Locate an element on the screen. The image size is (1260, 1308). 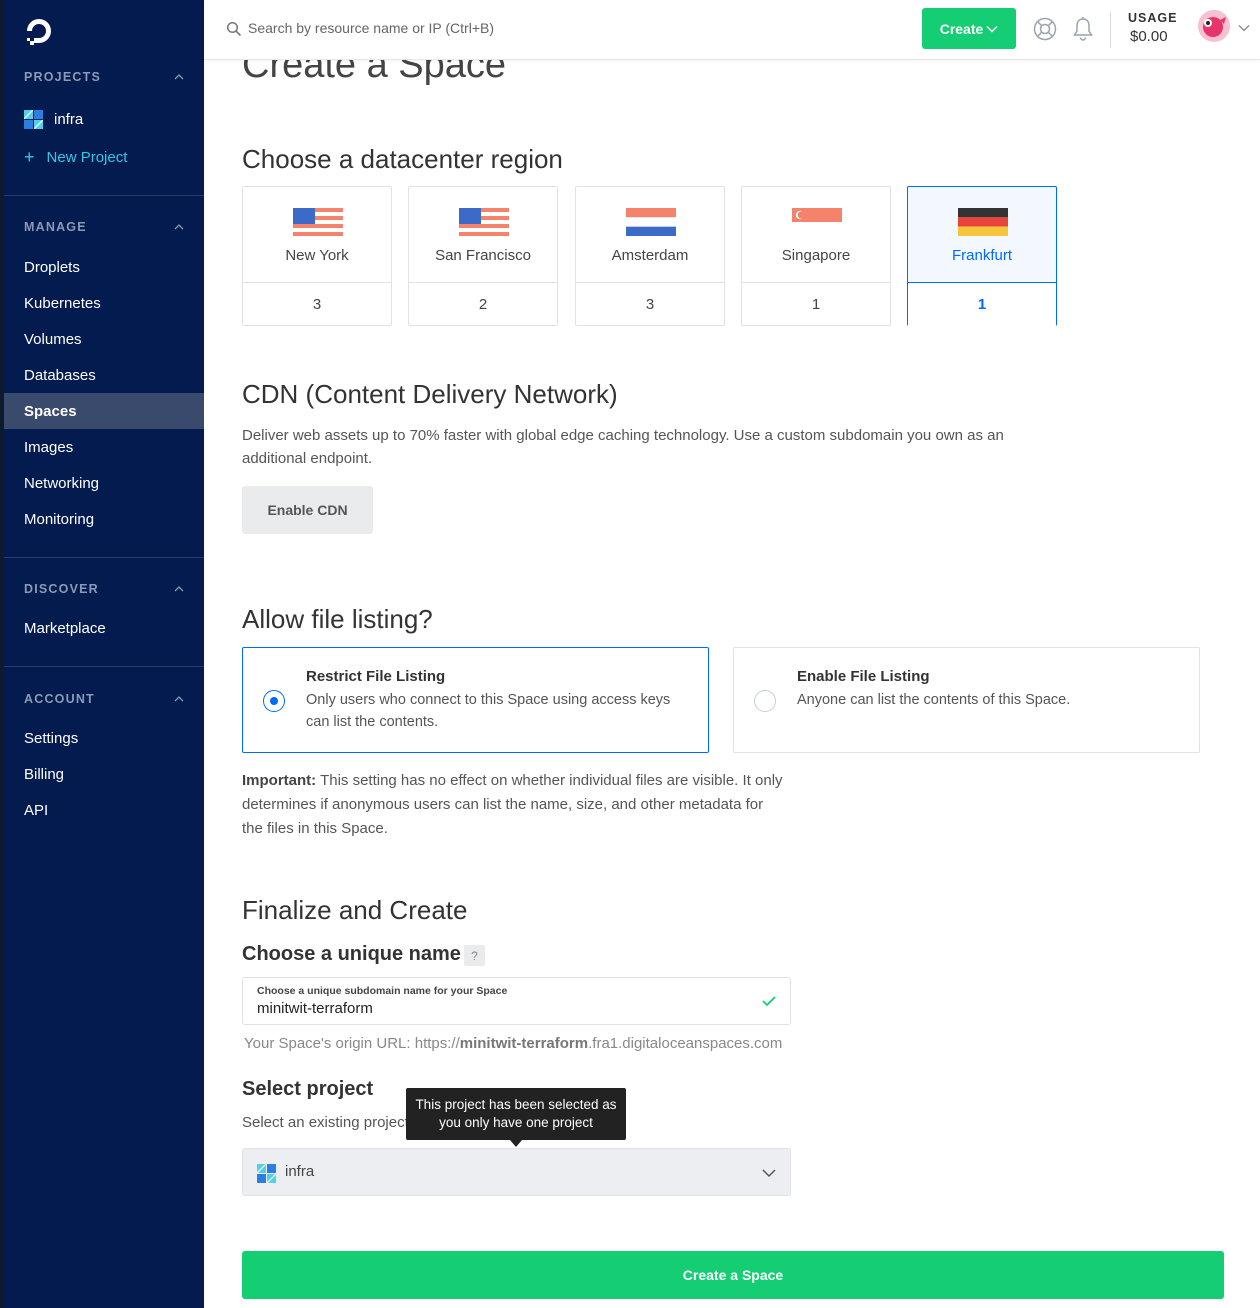
select-project-heading: Select project is located at coordinates (308, 1089).